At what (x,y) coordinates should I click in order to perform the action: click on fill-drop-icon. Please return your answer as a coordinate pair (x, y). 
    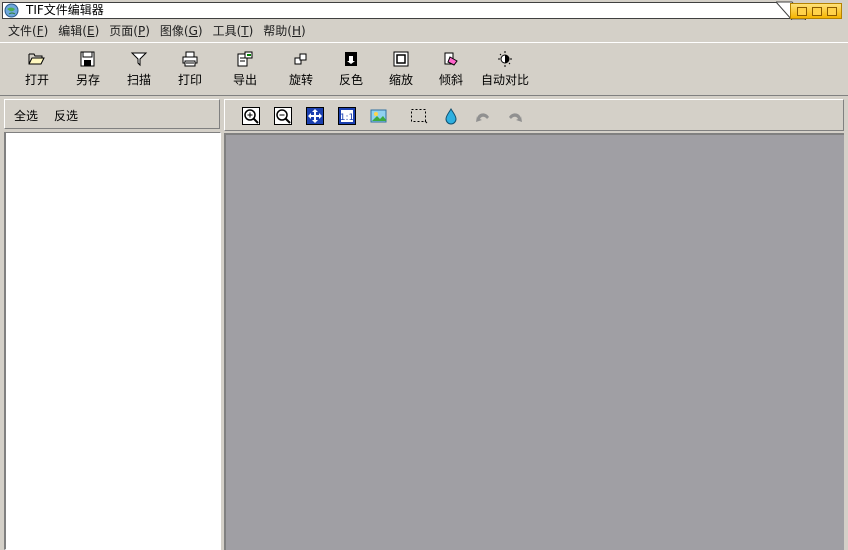
    Looking at the image, I should click on (451, 116).